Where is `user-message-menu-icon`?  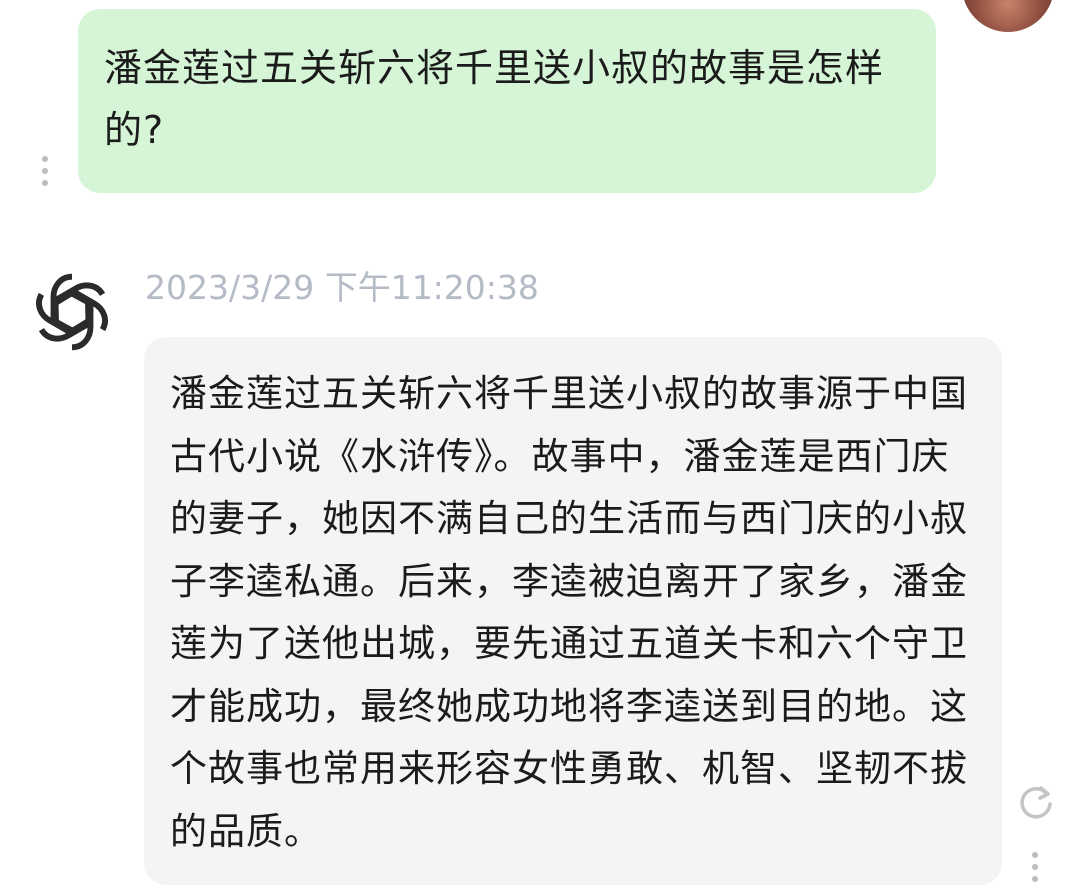 user-message-menu-icon is located at coordinates (45, 171).